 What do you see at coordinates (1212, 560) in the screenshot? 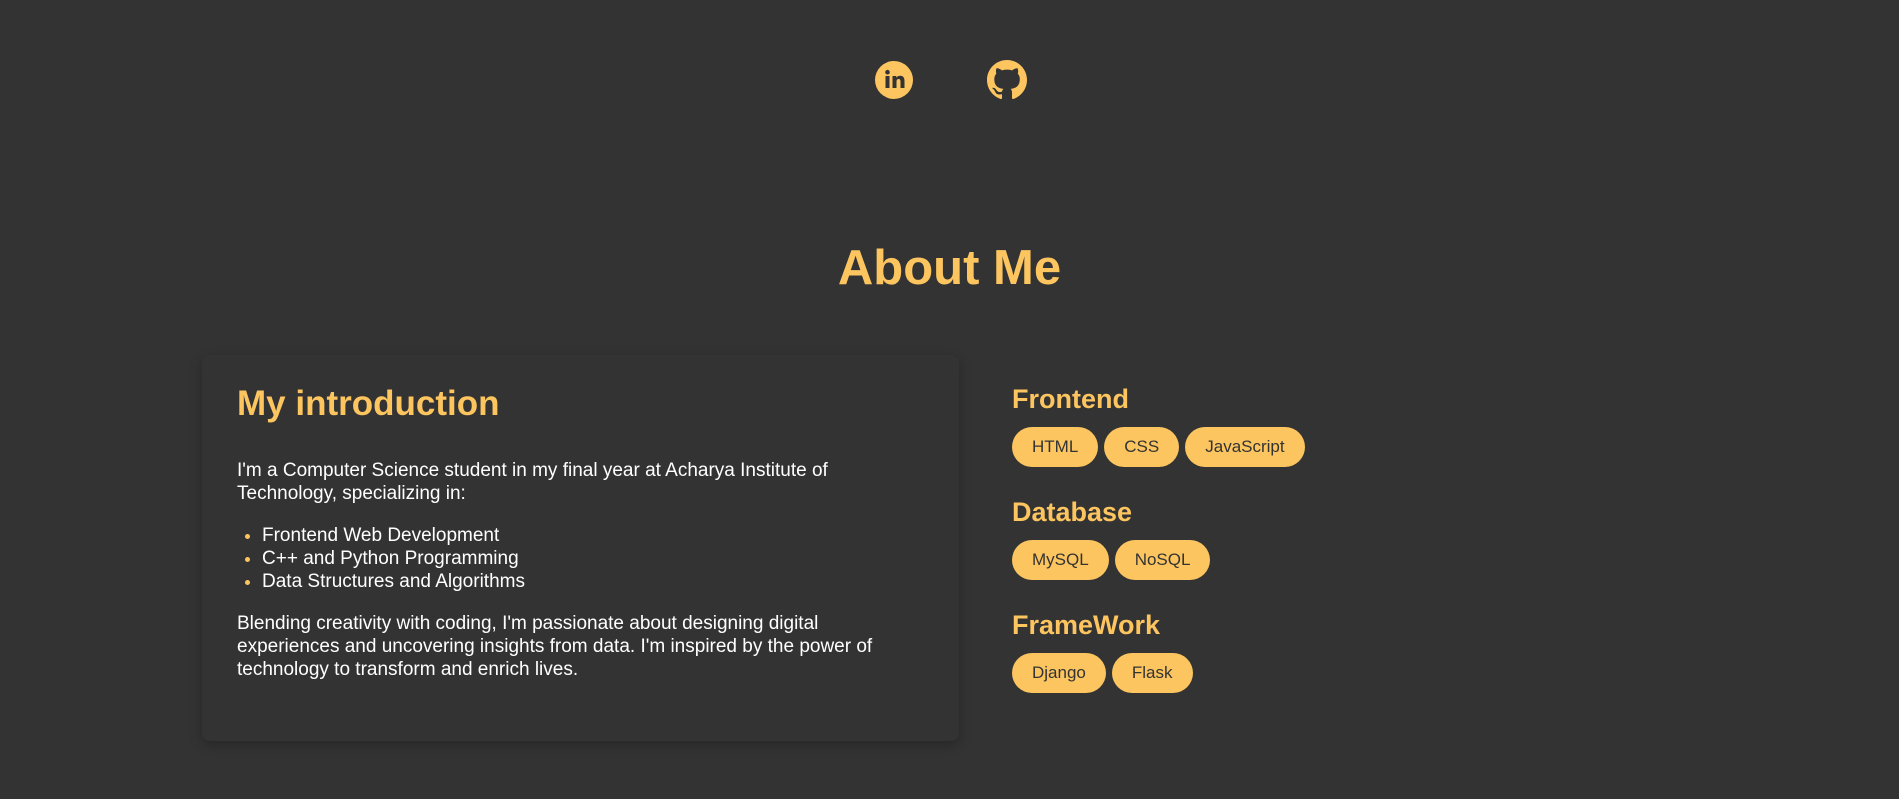
I see `skill-chips: MySQL NoSQL` at bounding box center [1212, 560].